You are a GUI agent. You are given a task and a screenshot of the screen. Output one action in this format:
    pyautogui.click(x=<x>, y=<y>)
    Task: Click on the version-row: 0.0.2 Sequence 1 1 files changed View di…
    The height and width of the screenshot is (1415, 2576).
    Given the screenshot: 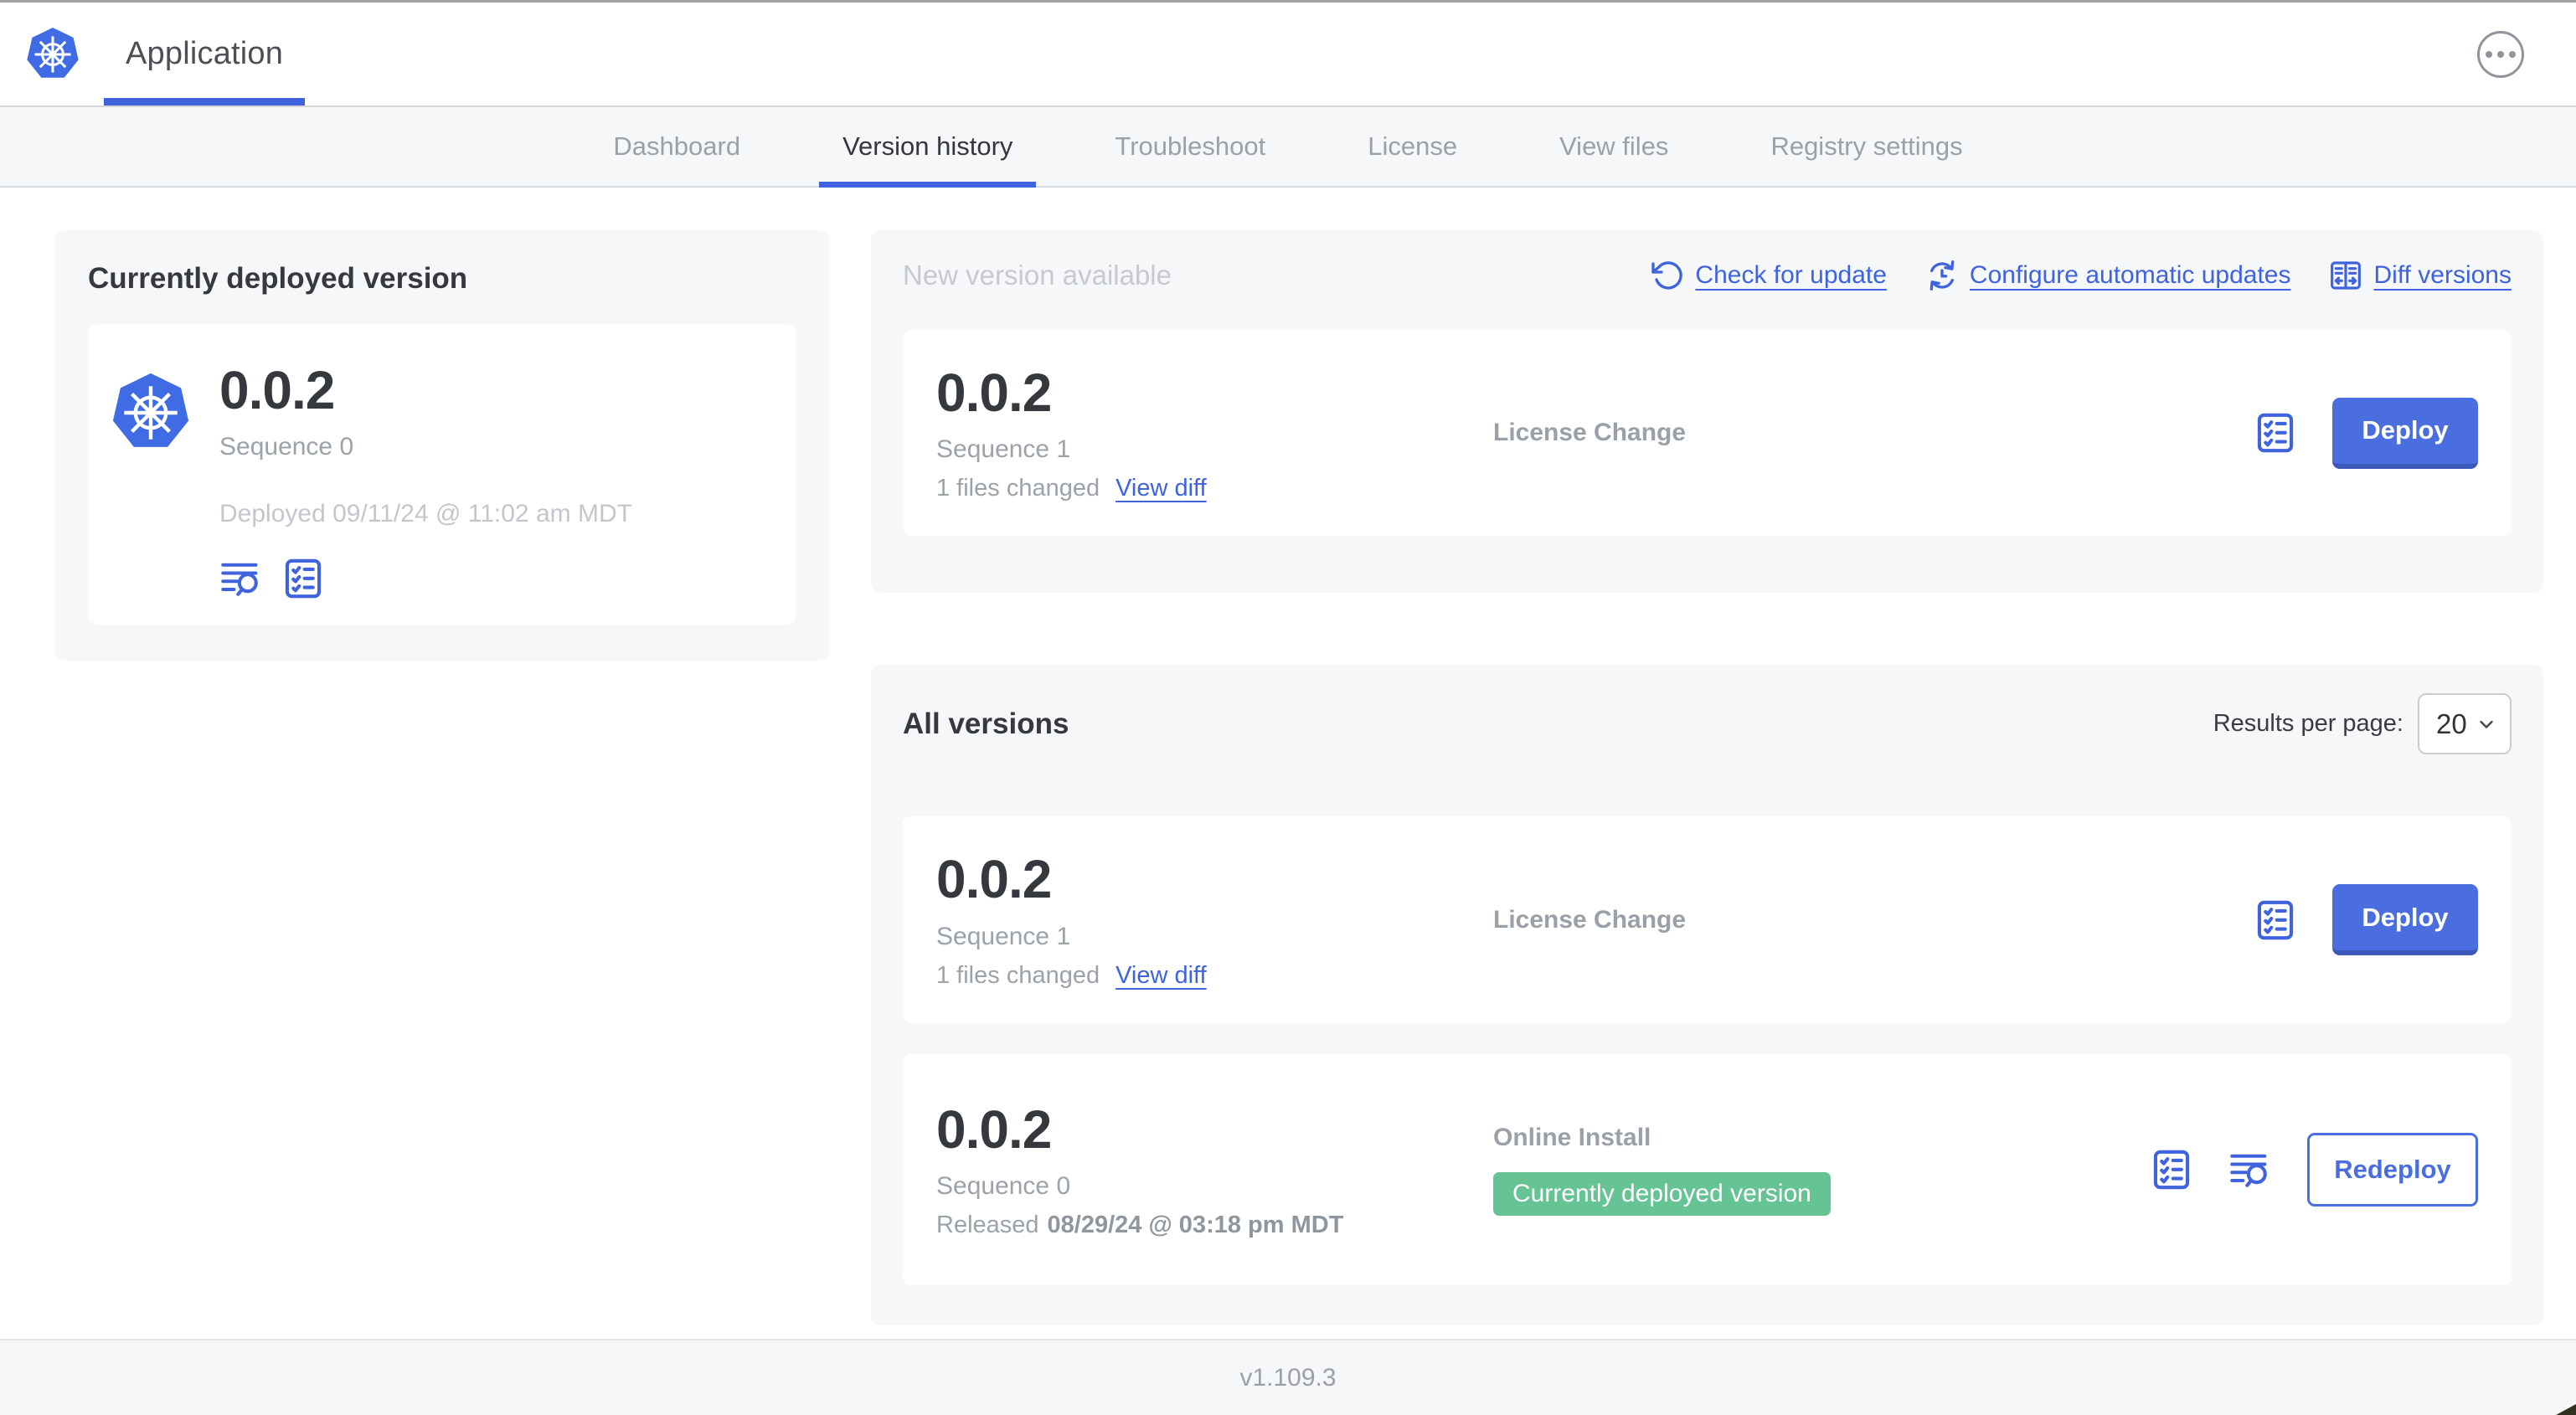 What is the action you would take?
    pyautogui.click(x=1707, y=919)
    